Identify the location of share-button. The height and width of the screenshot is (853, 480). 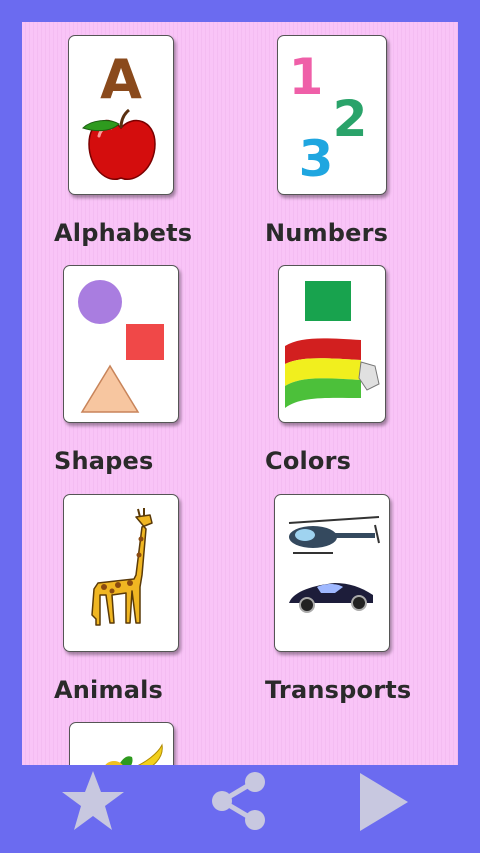
(239, 801).